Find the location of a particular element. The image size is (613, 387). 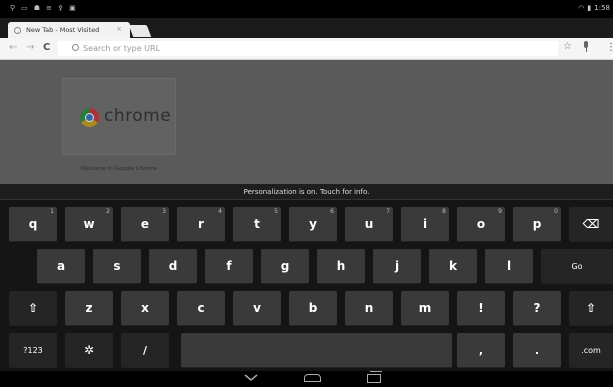

system-nav-bar is located at coordinates (306, 379).